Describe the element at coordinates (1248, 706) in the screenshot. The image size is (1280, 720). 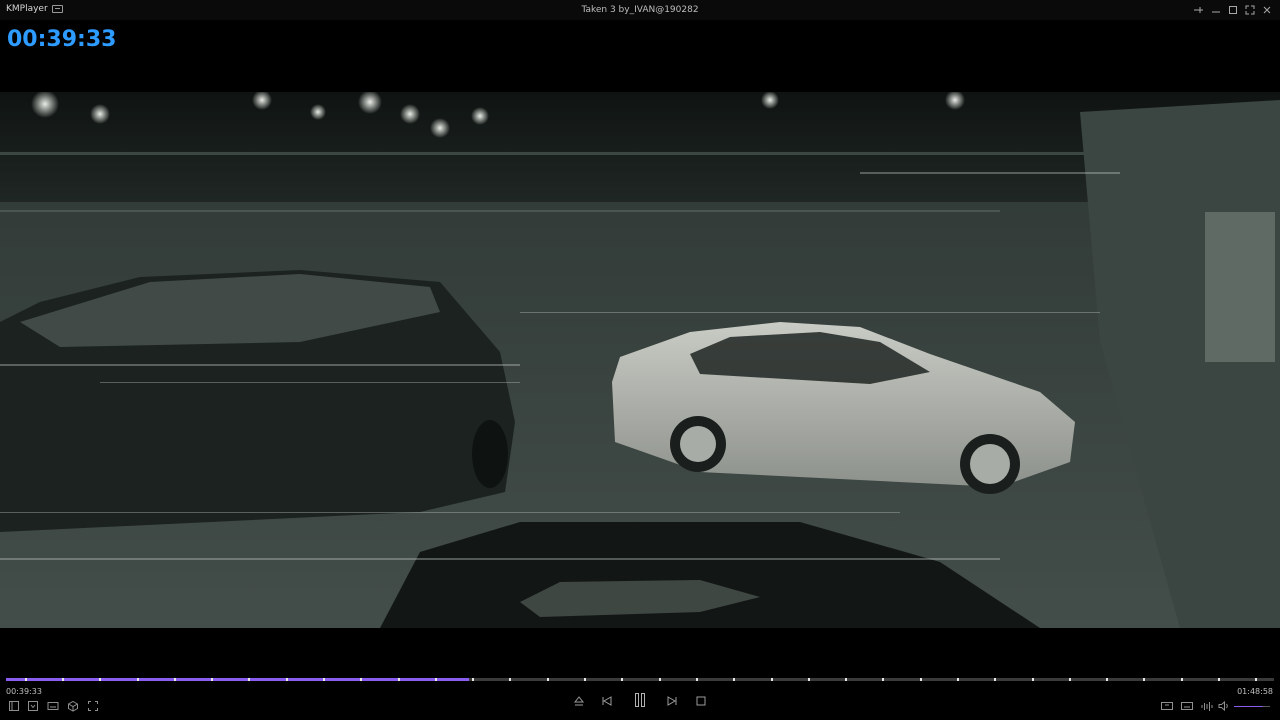
I see `volume-level` at that location.